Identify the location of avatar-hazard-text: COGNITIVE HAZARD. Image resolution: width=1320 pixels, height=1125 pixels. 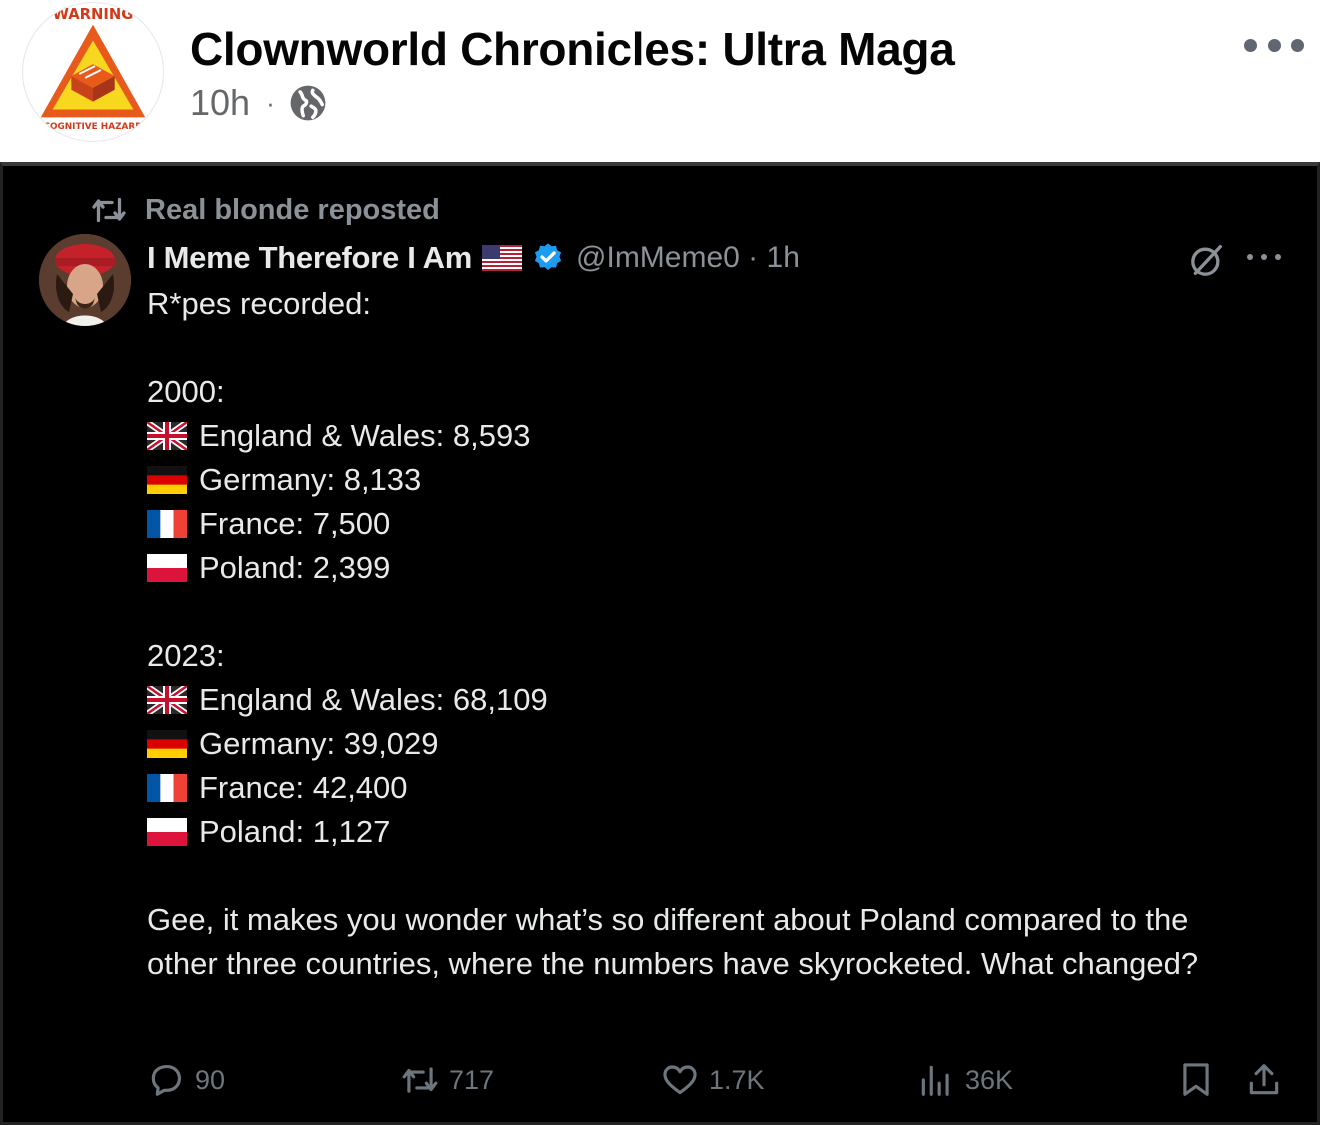
(92, 127).